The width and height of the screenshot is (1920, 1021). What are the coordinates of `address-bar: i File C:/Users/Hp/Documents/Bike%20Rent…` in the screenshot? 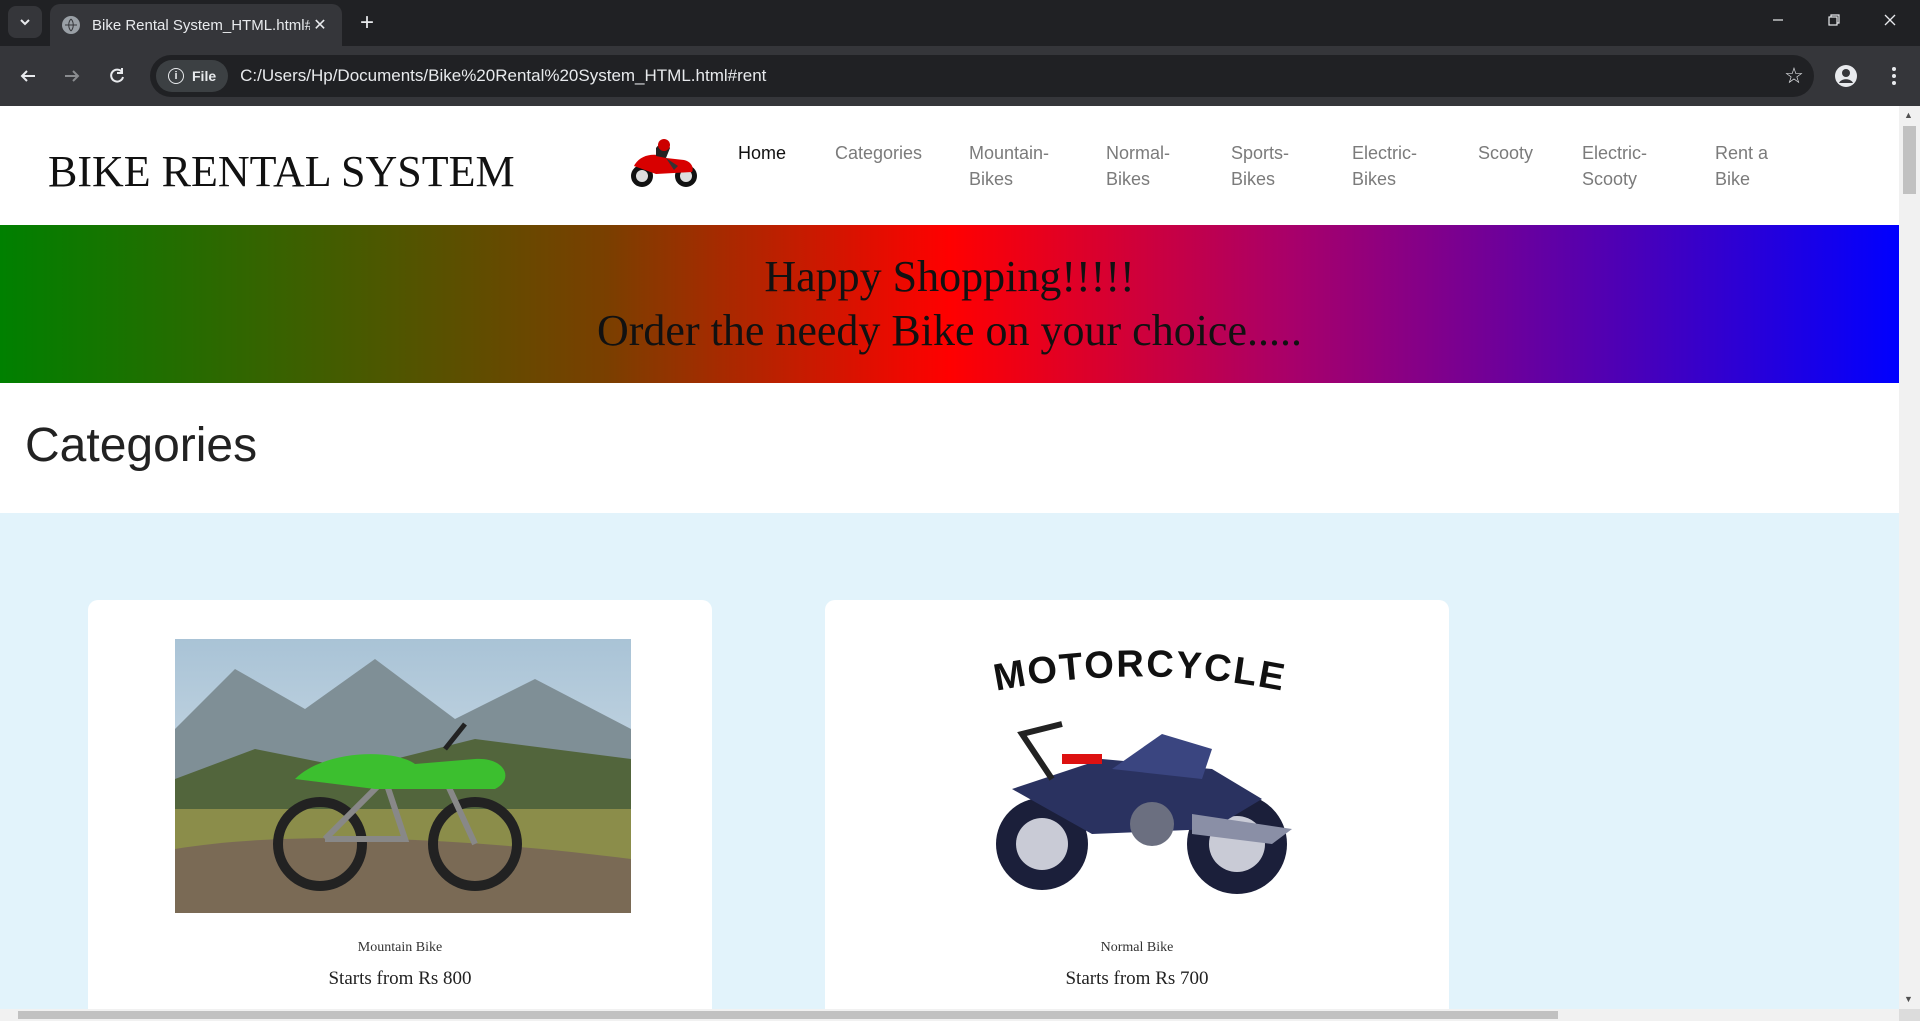 It's located at (982, 76).